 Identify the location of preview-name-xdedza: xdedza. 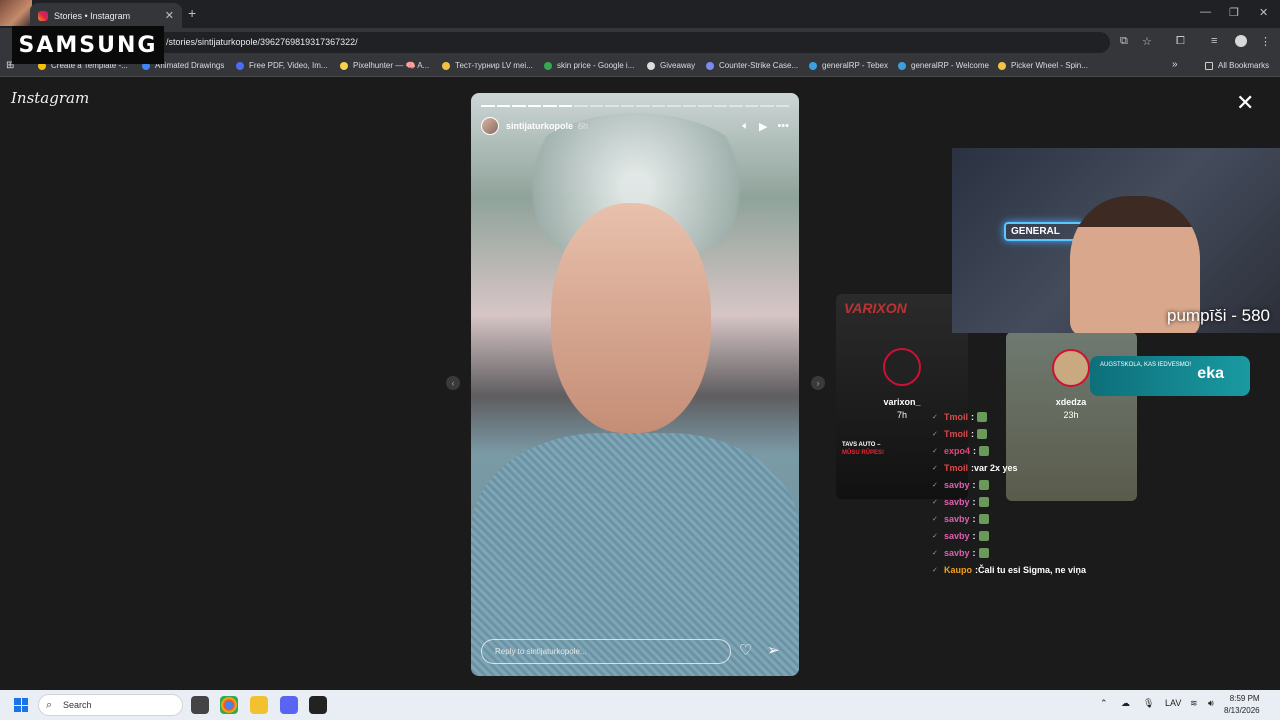
(1071, 402).